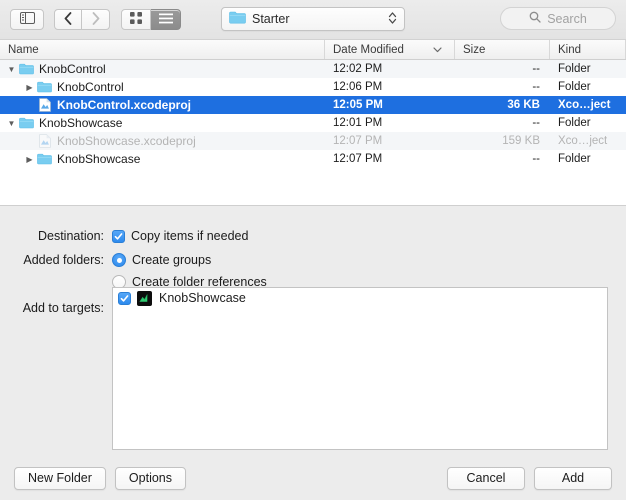 Image resolution: width=626 pixels, height=500 pixels. I want to click on list-view-icon, so click(165, 20).